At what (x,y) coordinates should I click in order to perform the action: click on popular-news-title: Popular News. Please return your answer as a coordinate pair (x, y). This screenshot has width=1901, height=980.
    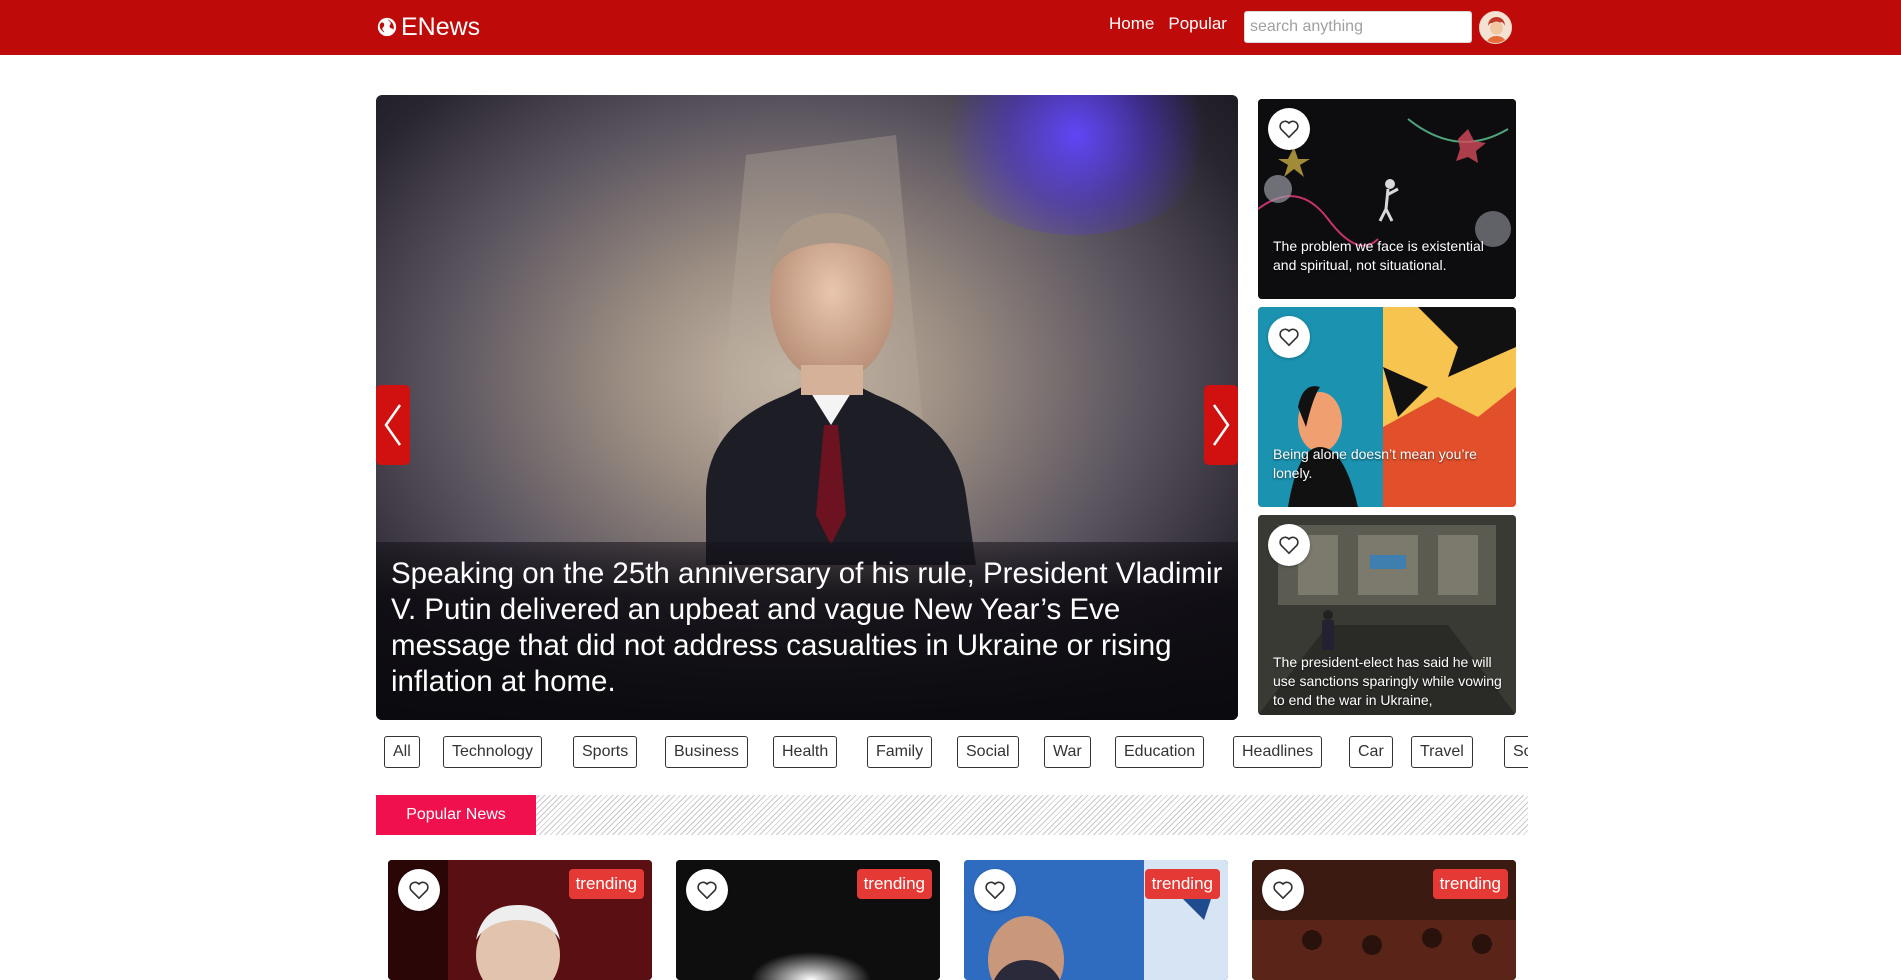
    Looking at the image, I should click on (456, 815).